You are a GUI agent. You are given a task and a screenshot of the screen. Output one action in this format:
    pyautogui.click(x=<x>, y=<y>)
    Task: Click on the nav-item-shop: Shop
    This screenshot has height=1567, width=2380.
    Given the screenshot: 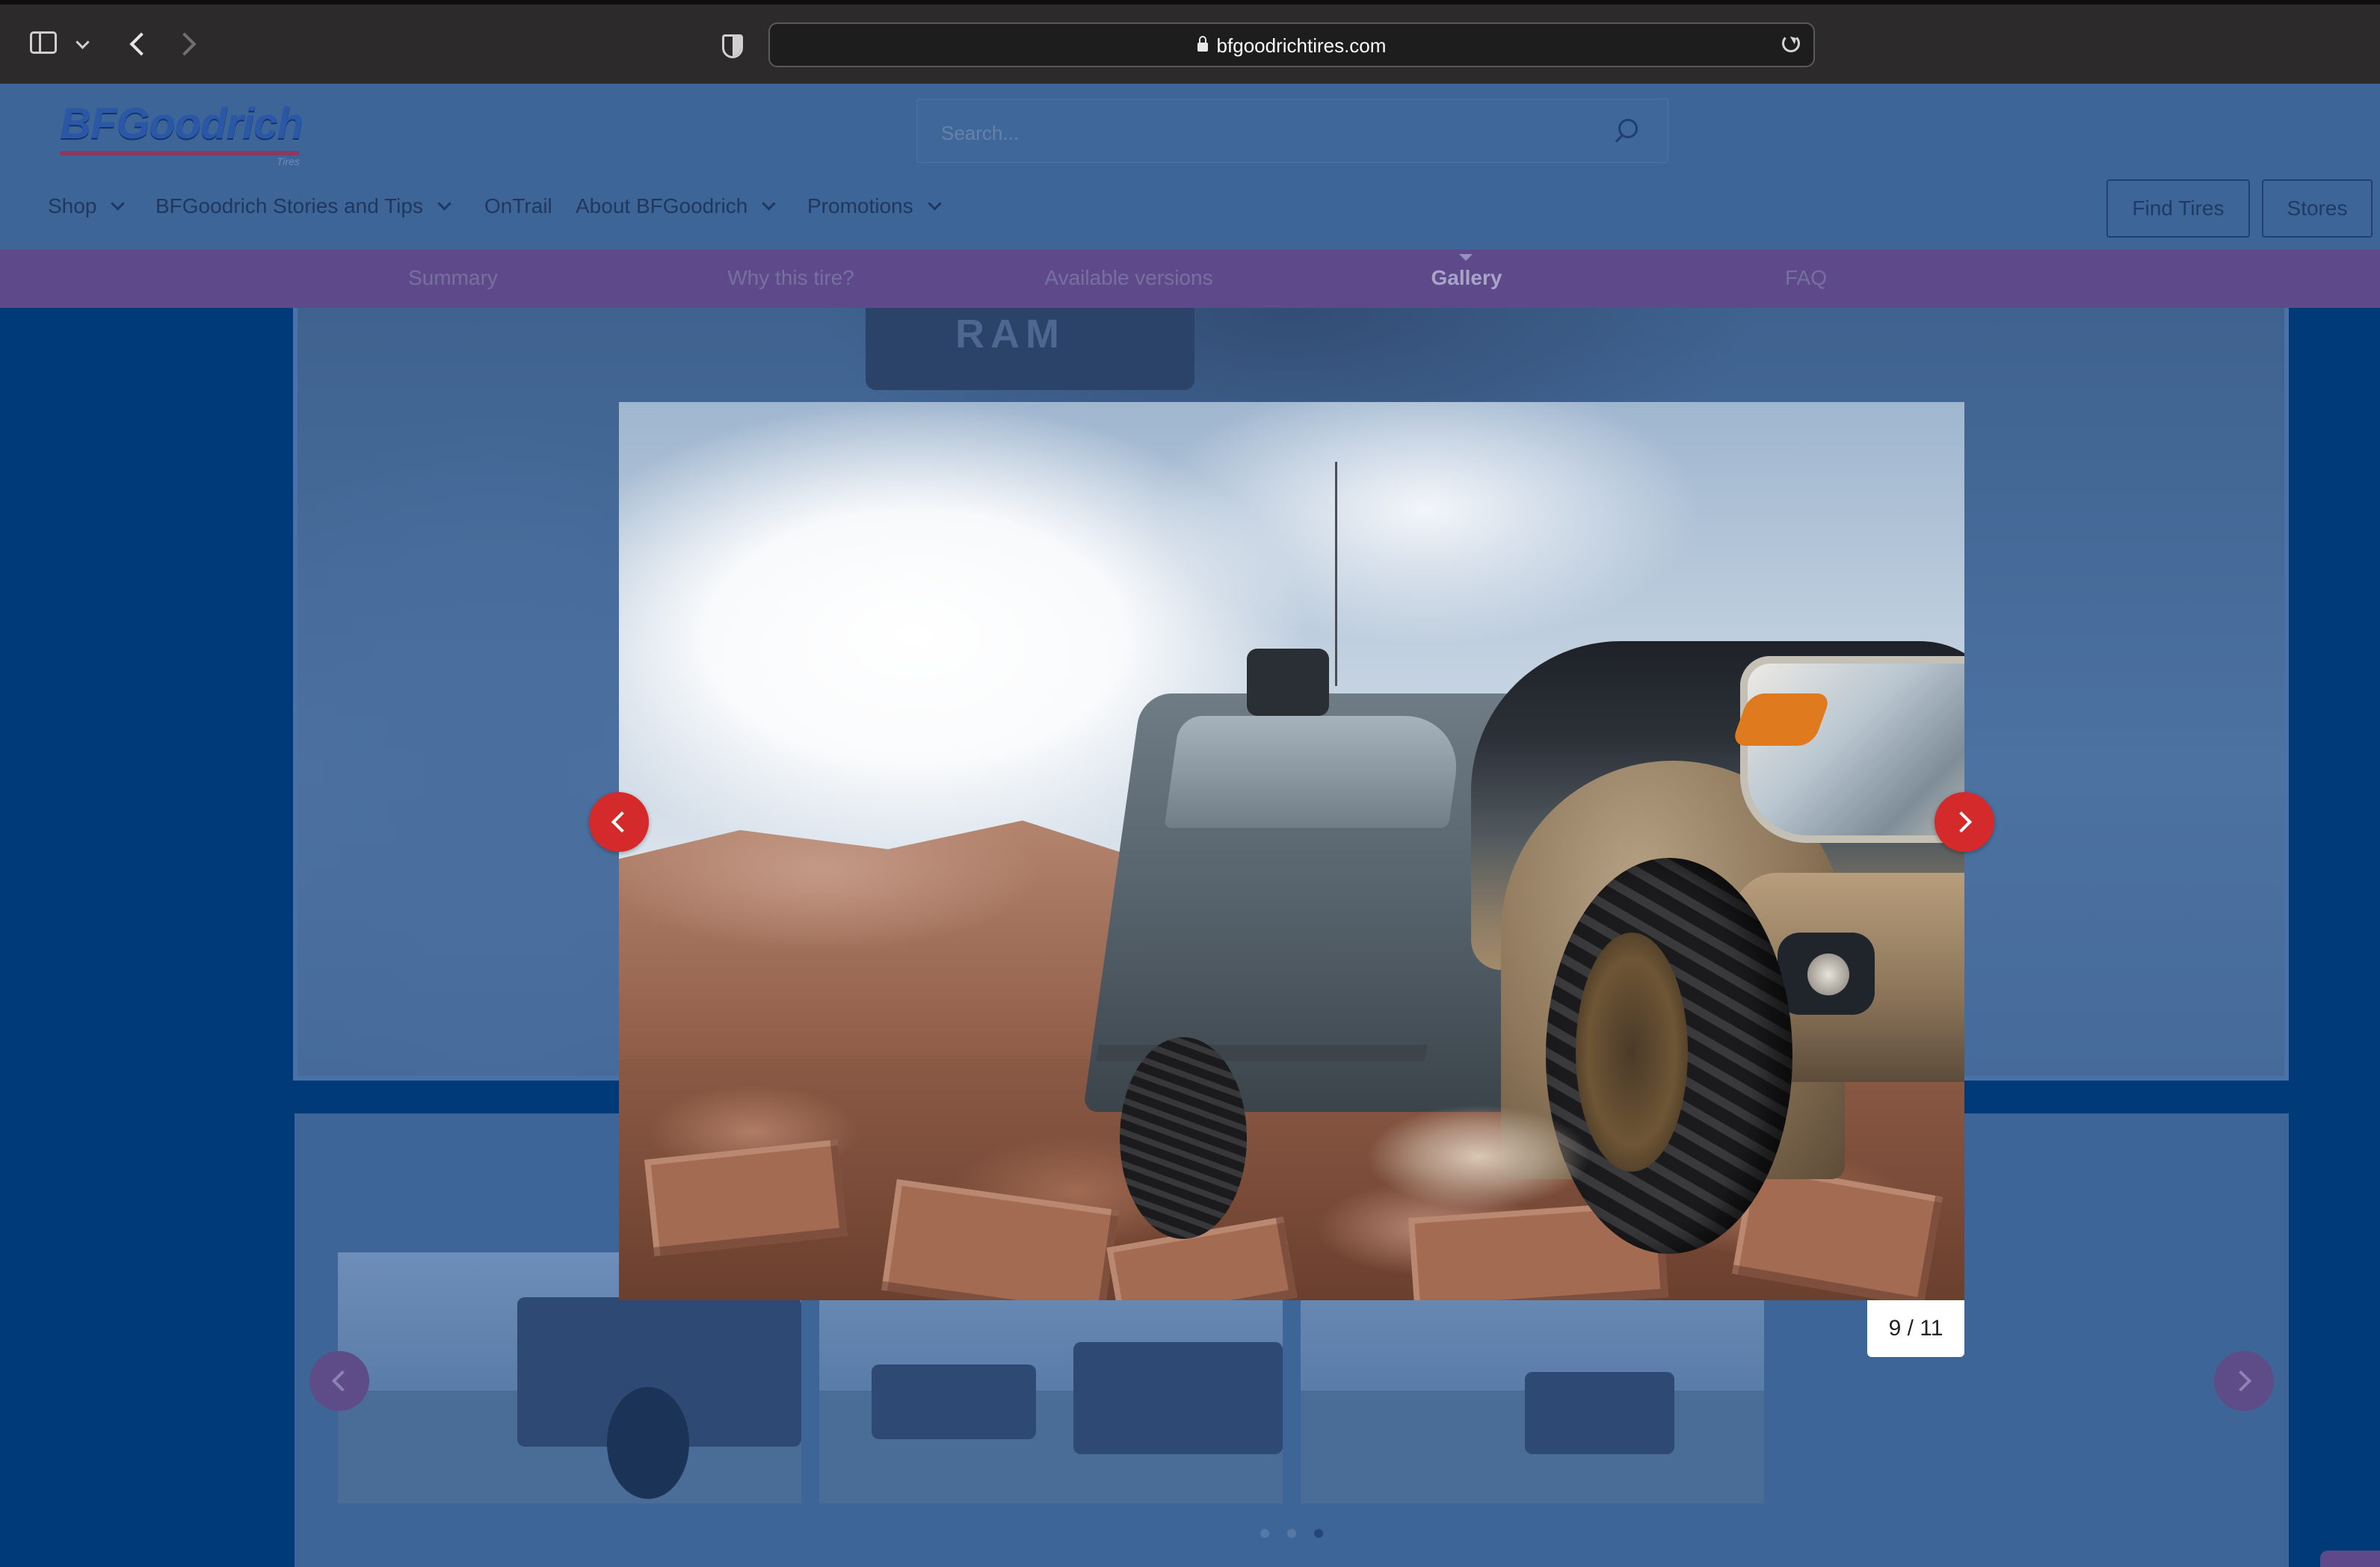 What is the action you would take?
    pyautogui.click(x=87, y=206)
    